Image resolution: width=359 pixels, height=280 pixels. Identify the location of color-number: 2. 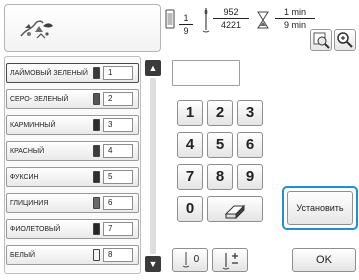
(118, 99).